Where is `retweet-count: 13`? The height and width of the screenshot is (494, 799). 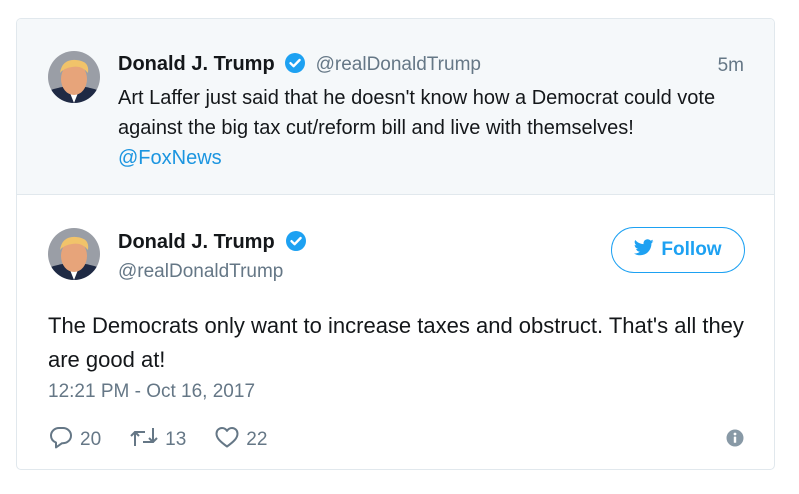 retweet-count: 13 is located at coordinates (176, 439).